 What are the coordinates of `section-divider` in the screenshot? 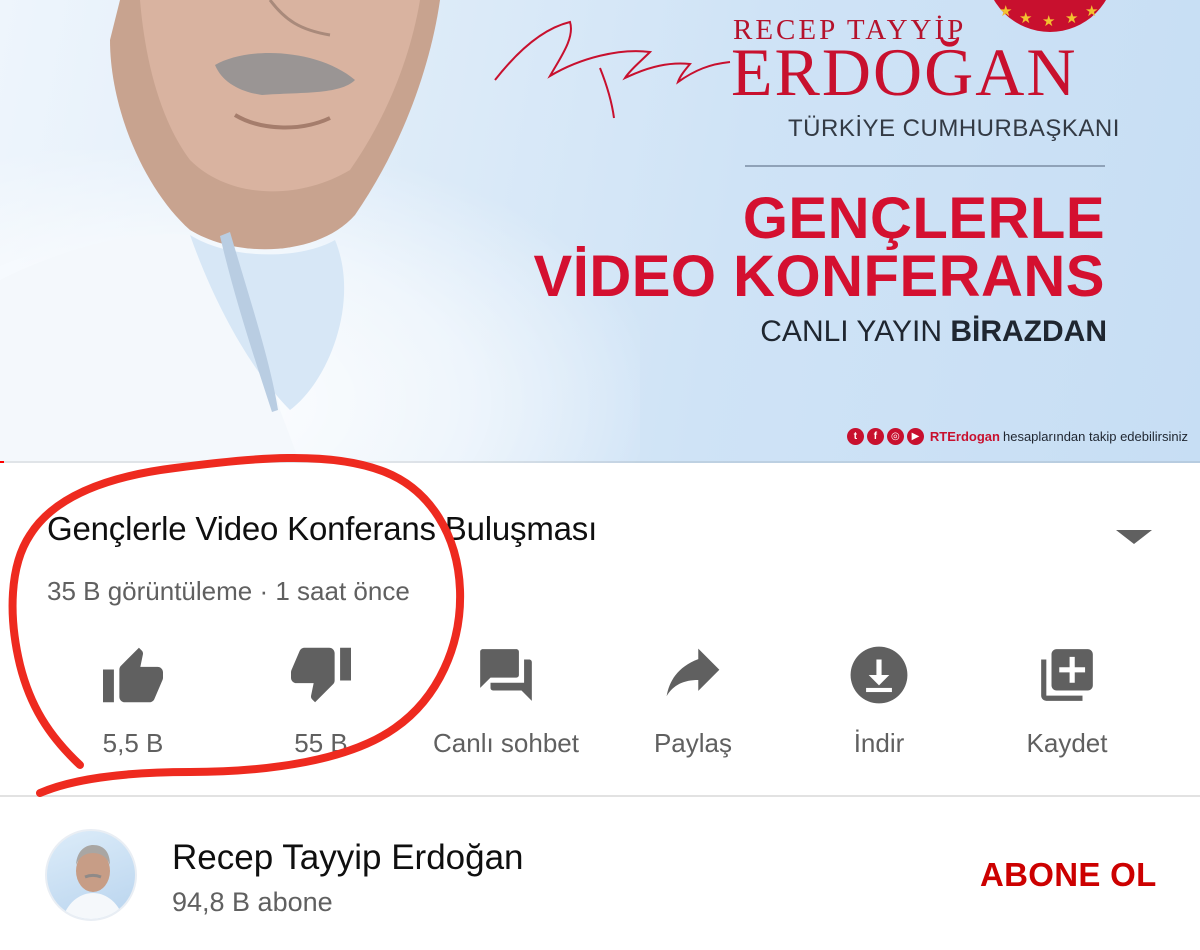 It's located at (600, 796).